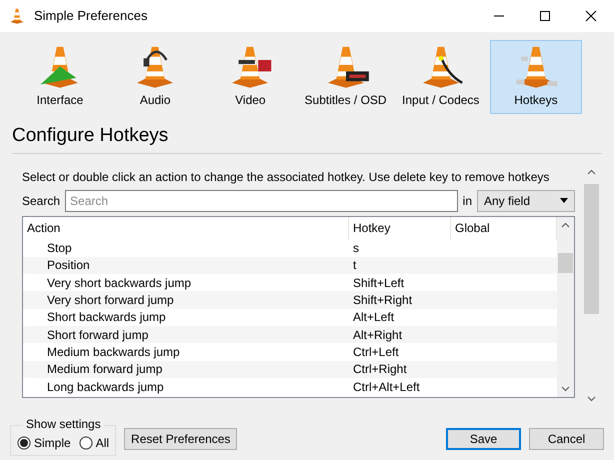 The image size is (614, 460). What do you see at coordinates (566, 439) in the screenshot?
I see `dialog-button: Cancel` at bounding box center [566, 439].